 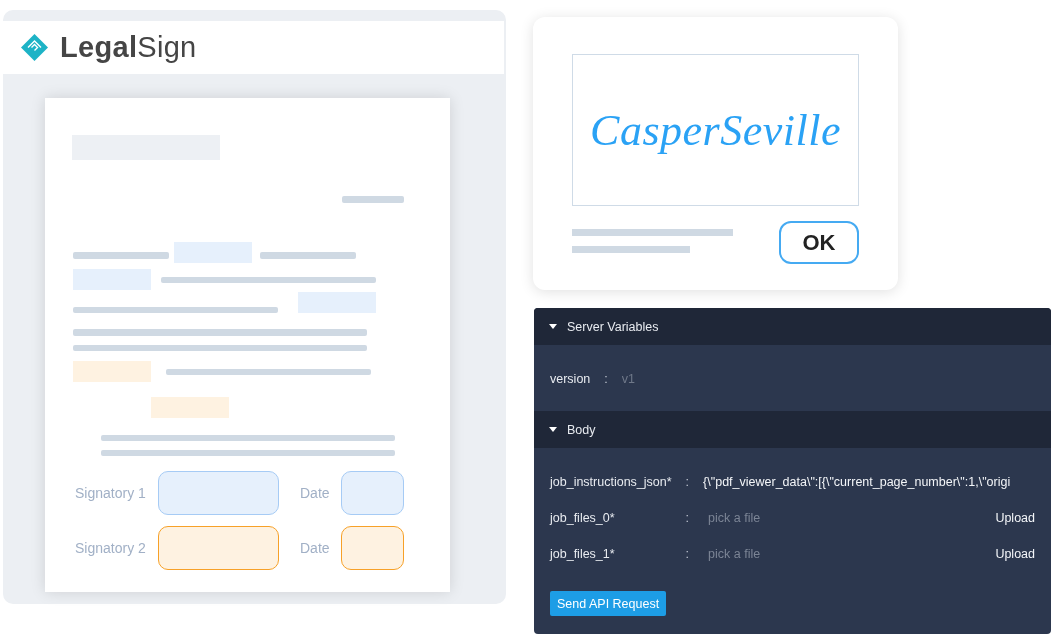 I want to click on signatory-label: Signatory 2, so click(x=110, y=548).